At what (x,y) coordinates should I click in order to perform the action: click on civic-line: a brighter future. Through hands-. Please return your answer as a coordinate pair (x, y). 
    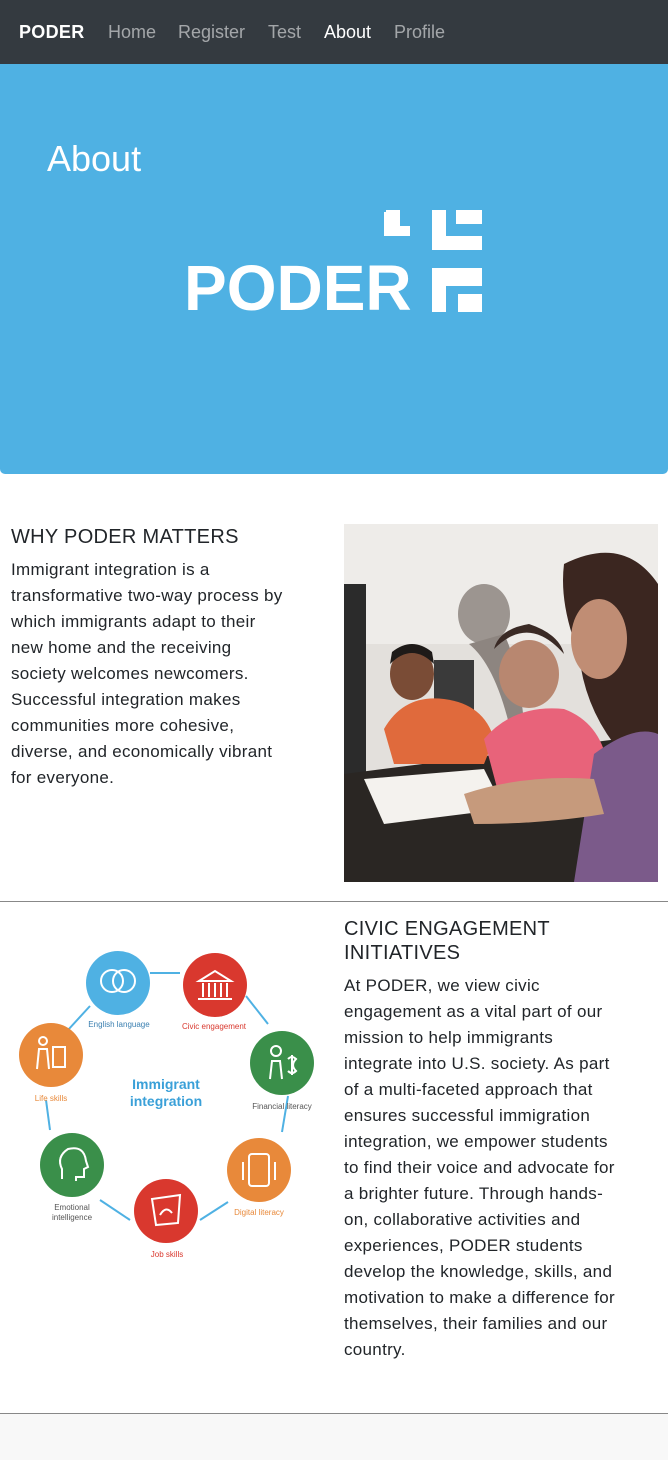
    Looking at the image, I should click on (474, 1193).